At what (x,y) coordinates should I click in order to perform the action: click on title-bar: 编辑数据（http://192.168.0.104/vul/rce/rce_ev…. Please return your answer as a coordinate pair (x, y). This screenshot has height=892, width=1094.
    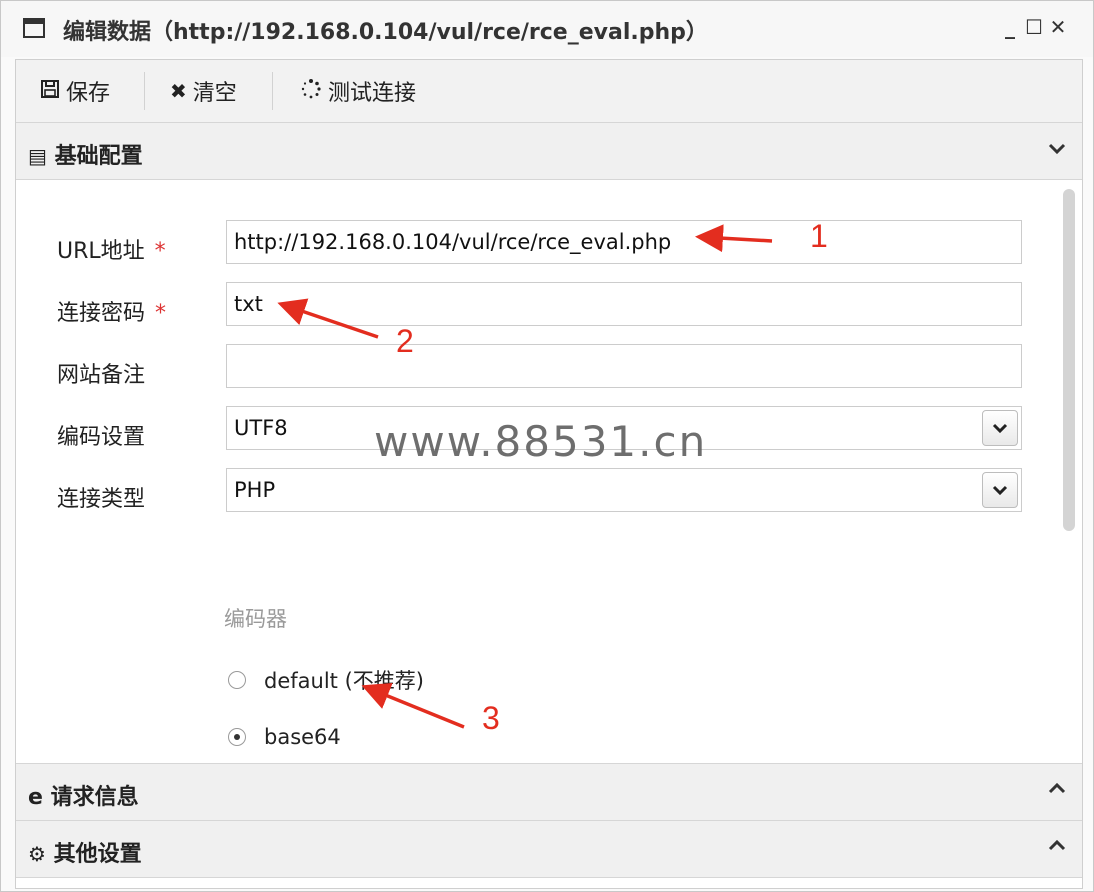
    Looking at the image, I should click on (547, 29).